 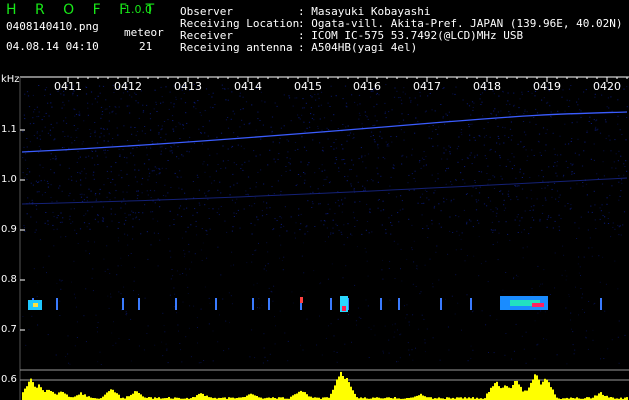 I want to click on meteor-echo-band, so click(x=315, y=304).